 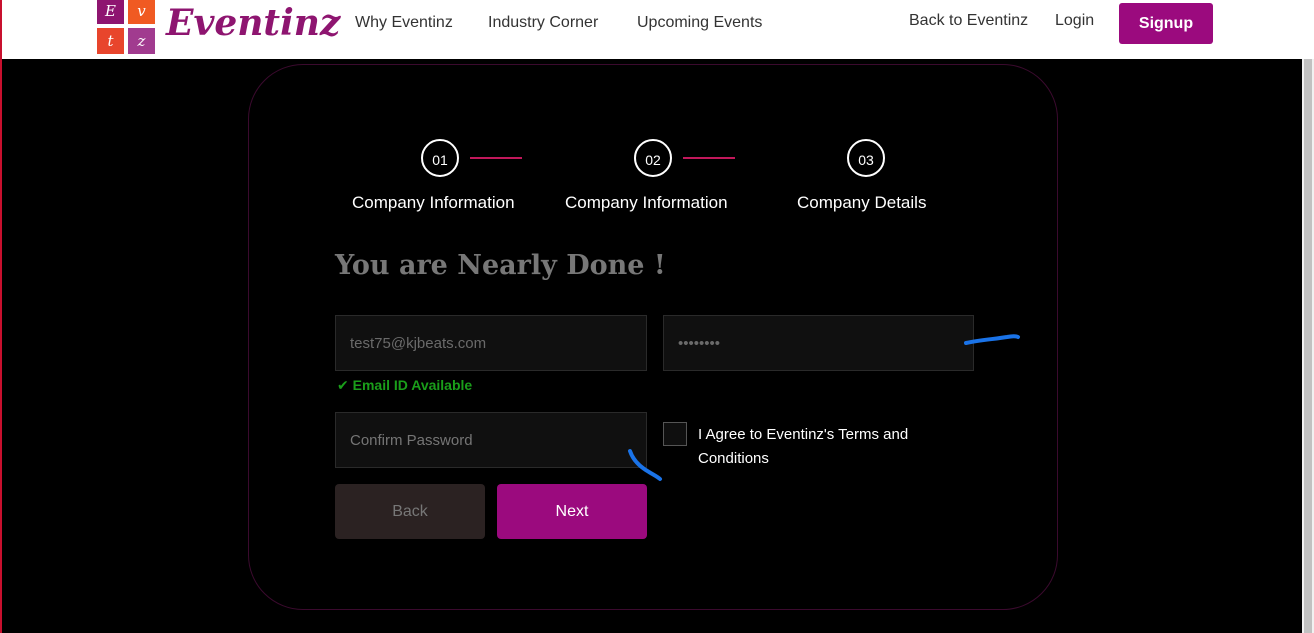 I want to click on page-scrollbar, so click(x=1308, y=346).